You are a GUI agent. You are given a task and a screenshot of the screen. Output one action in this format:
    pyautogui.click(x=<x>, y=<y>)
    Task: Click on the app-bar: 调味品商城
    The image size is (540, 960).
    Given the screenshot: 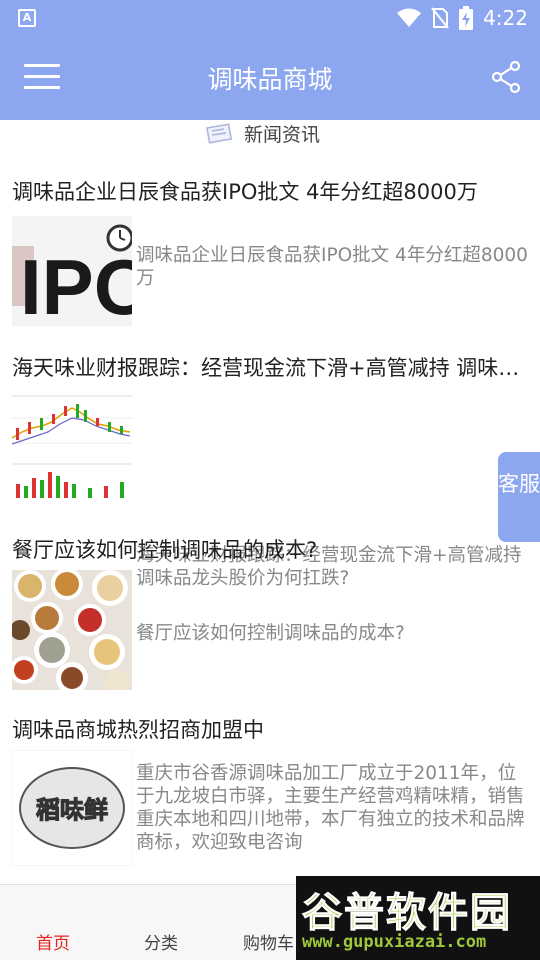 What is the action you would take?
    pyautogui.click(x=270, y=78)
    